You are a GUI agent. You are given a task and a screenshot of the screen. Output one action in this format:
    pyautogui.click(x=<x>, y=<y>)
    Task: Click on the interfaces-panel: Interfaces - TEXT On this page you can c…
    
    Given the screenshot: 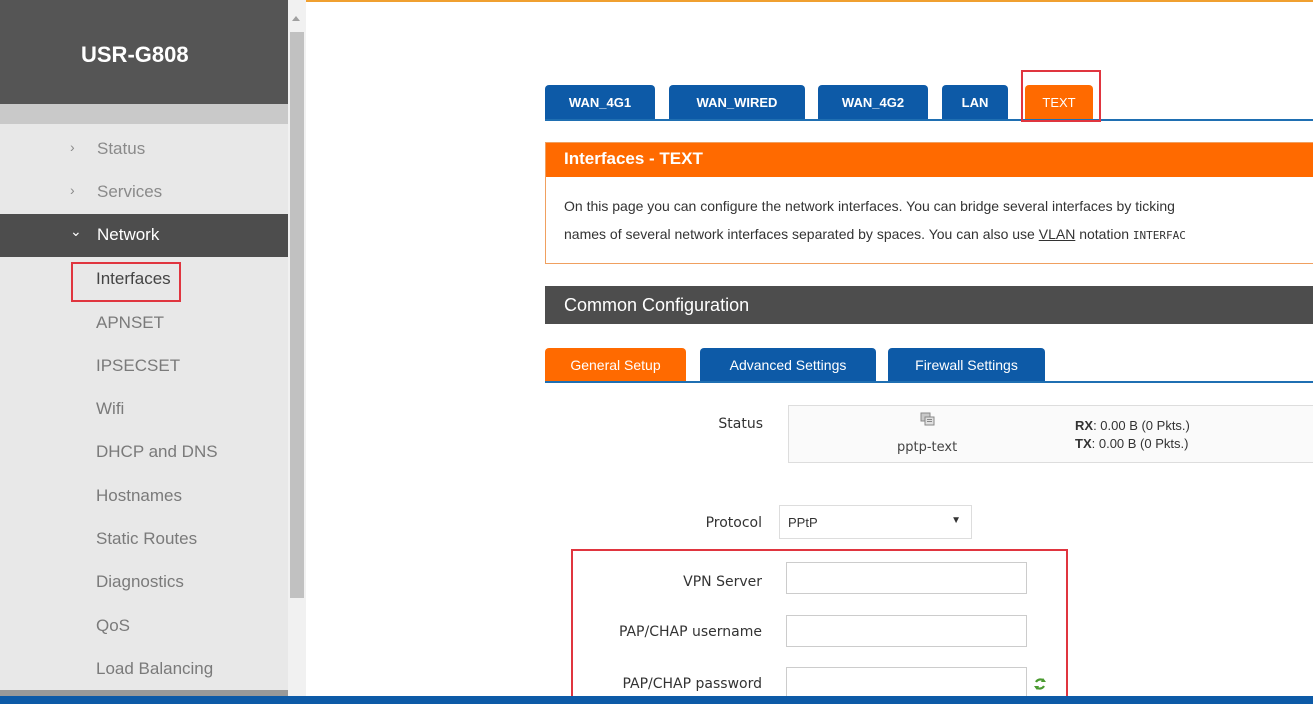 What is the action you would take?
    pyautogui.click(x=929, y=203)
    